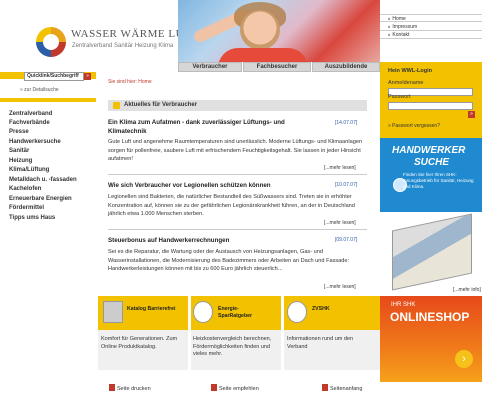 The image size is (482, 400). What do you see at coordinates (297, 312) in the screenshot?
I see `zvshk-logo-icon` at bounding box center [297, 312].